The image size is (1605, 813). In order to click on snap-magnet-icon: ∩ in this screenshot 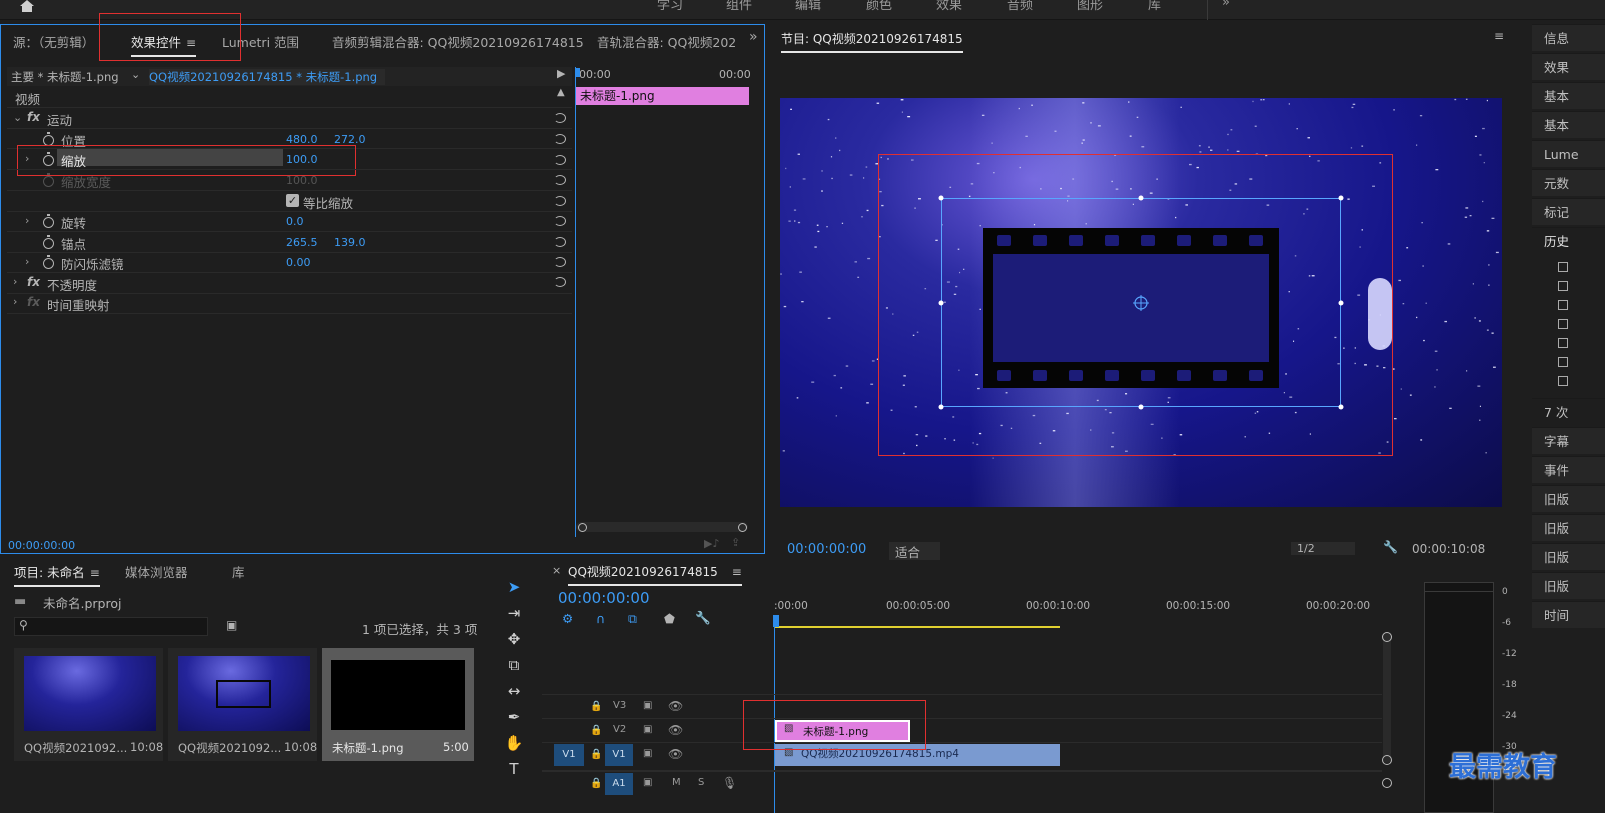, I will do `click(600, 618)`.